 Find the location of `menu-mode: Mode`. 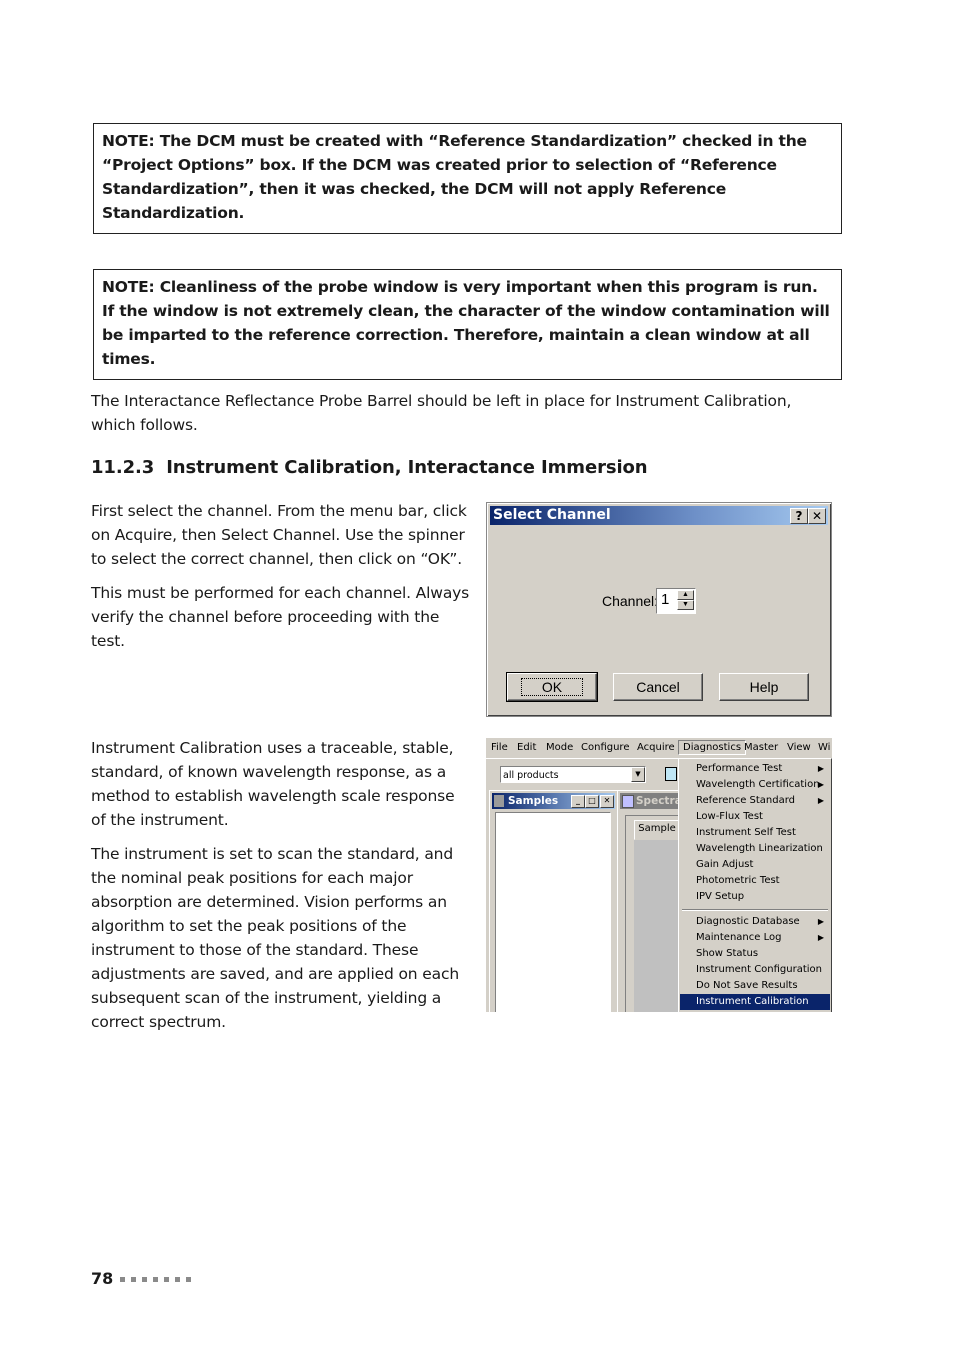

menu-mode: Mode is located at coordinates (559, 747).